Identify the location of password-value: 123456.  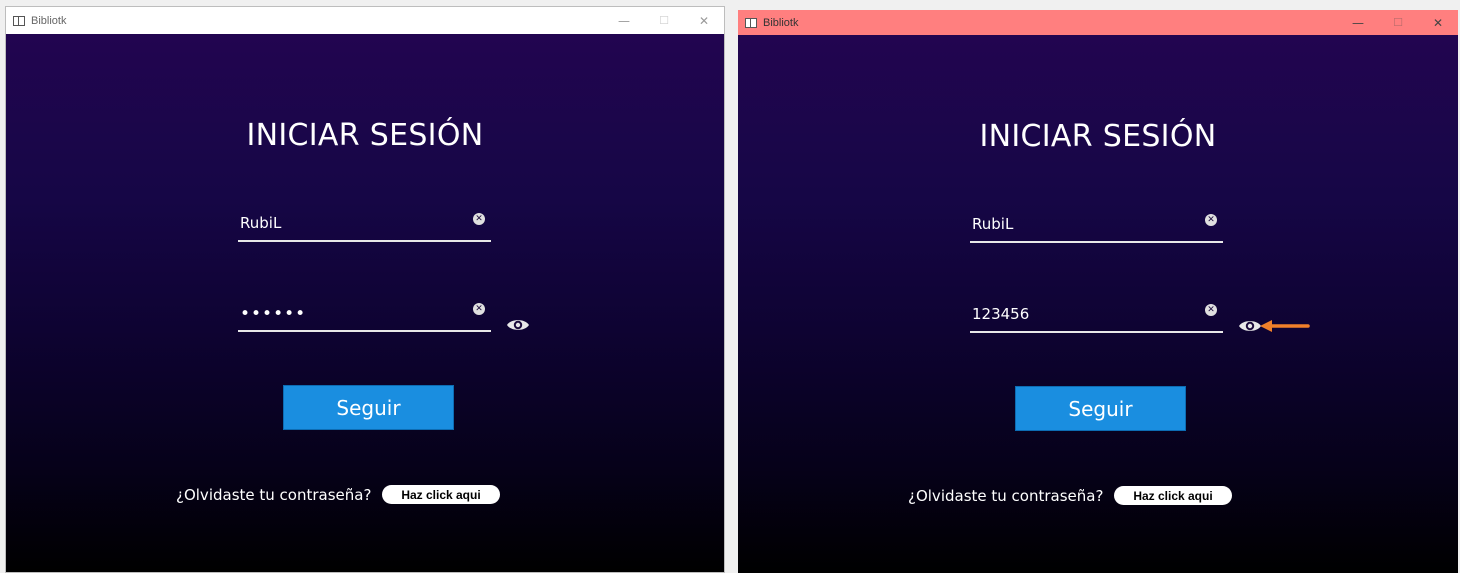
(1001, 314).